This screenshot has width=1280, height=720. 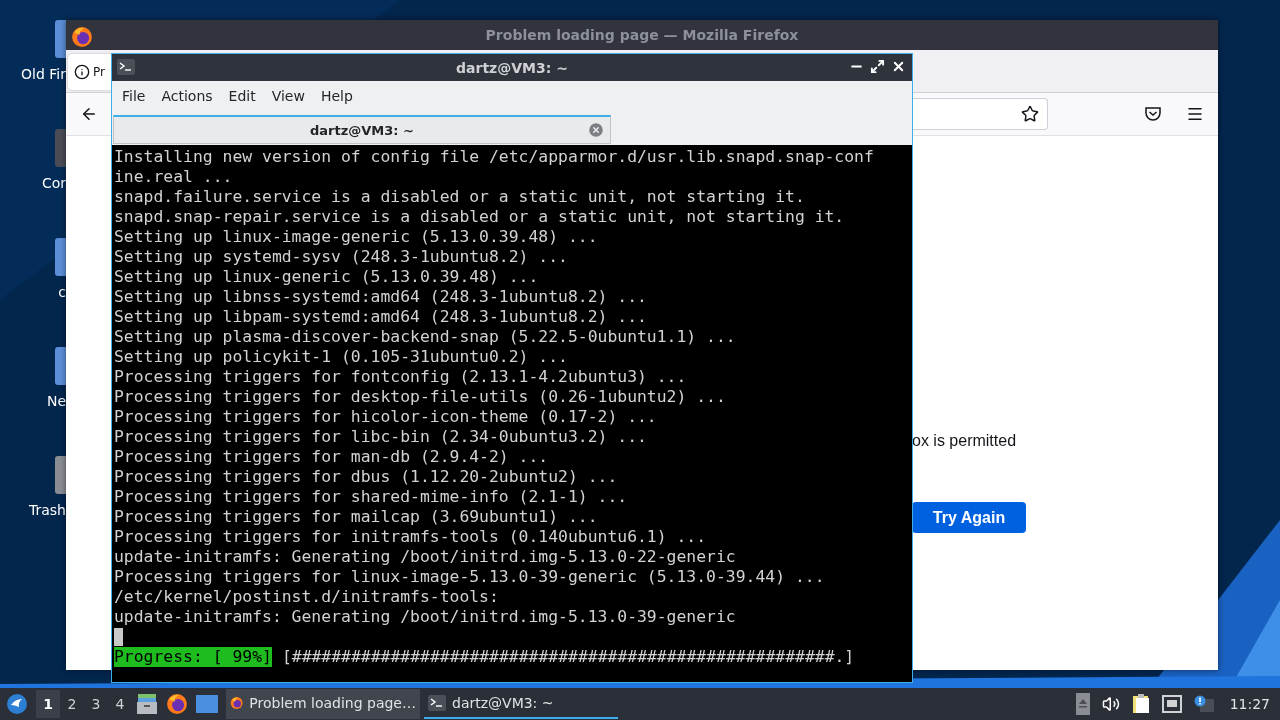 I want to click on maximize-icon, so click(x=877, y=66).